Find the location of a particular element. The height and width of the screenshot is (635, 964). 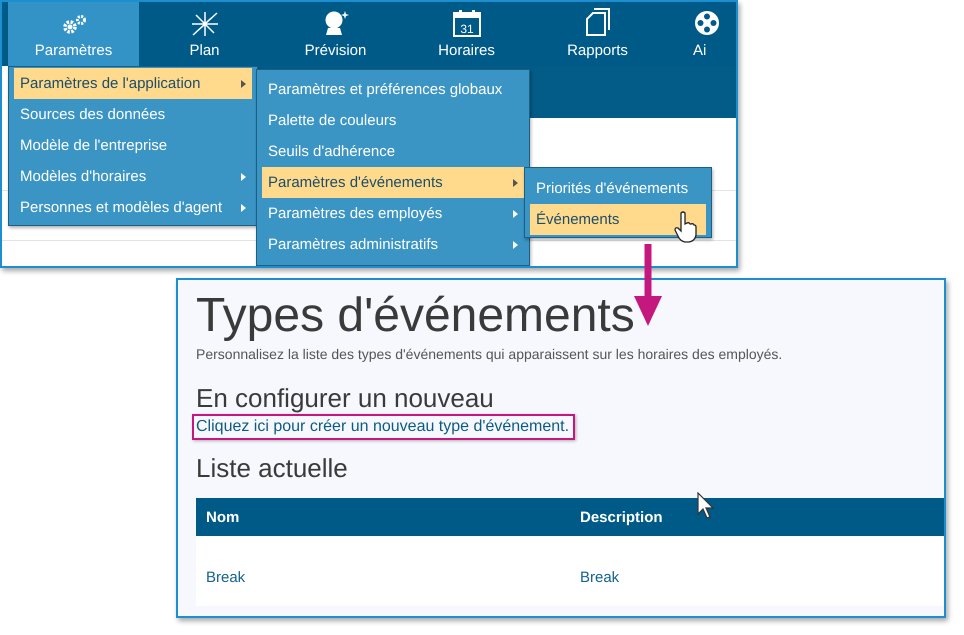

nav-tab: Ai is located at coordinates (698, 34).